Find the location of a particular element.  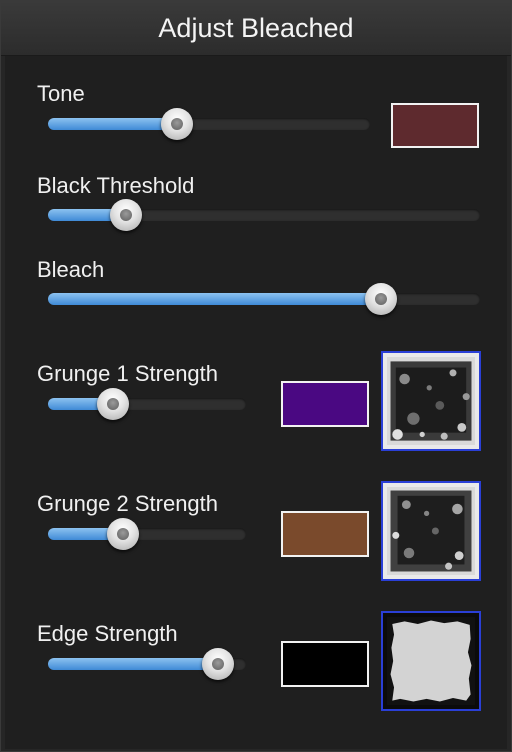

grunge2-texture-button is located at coordinates (431, 531).